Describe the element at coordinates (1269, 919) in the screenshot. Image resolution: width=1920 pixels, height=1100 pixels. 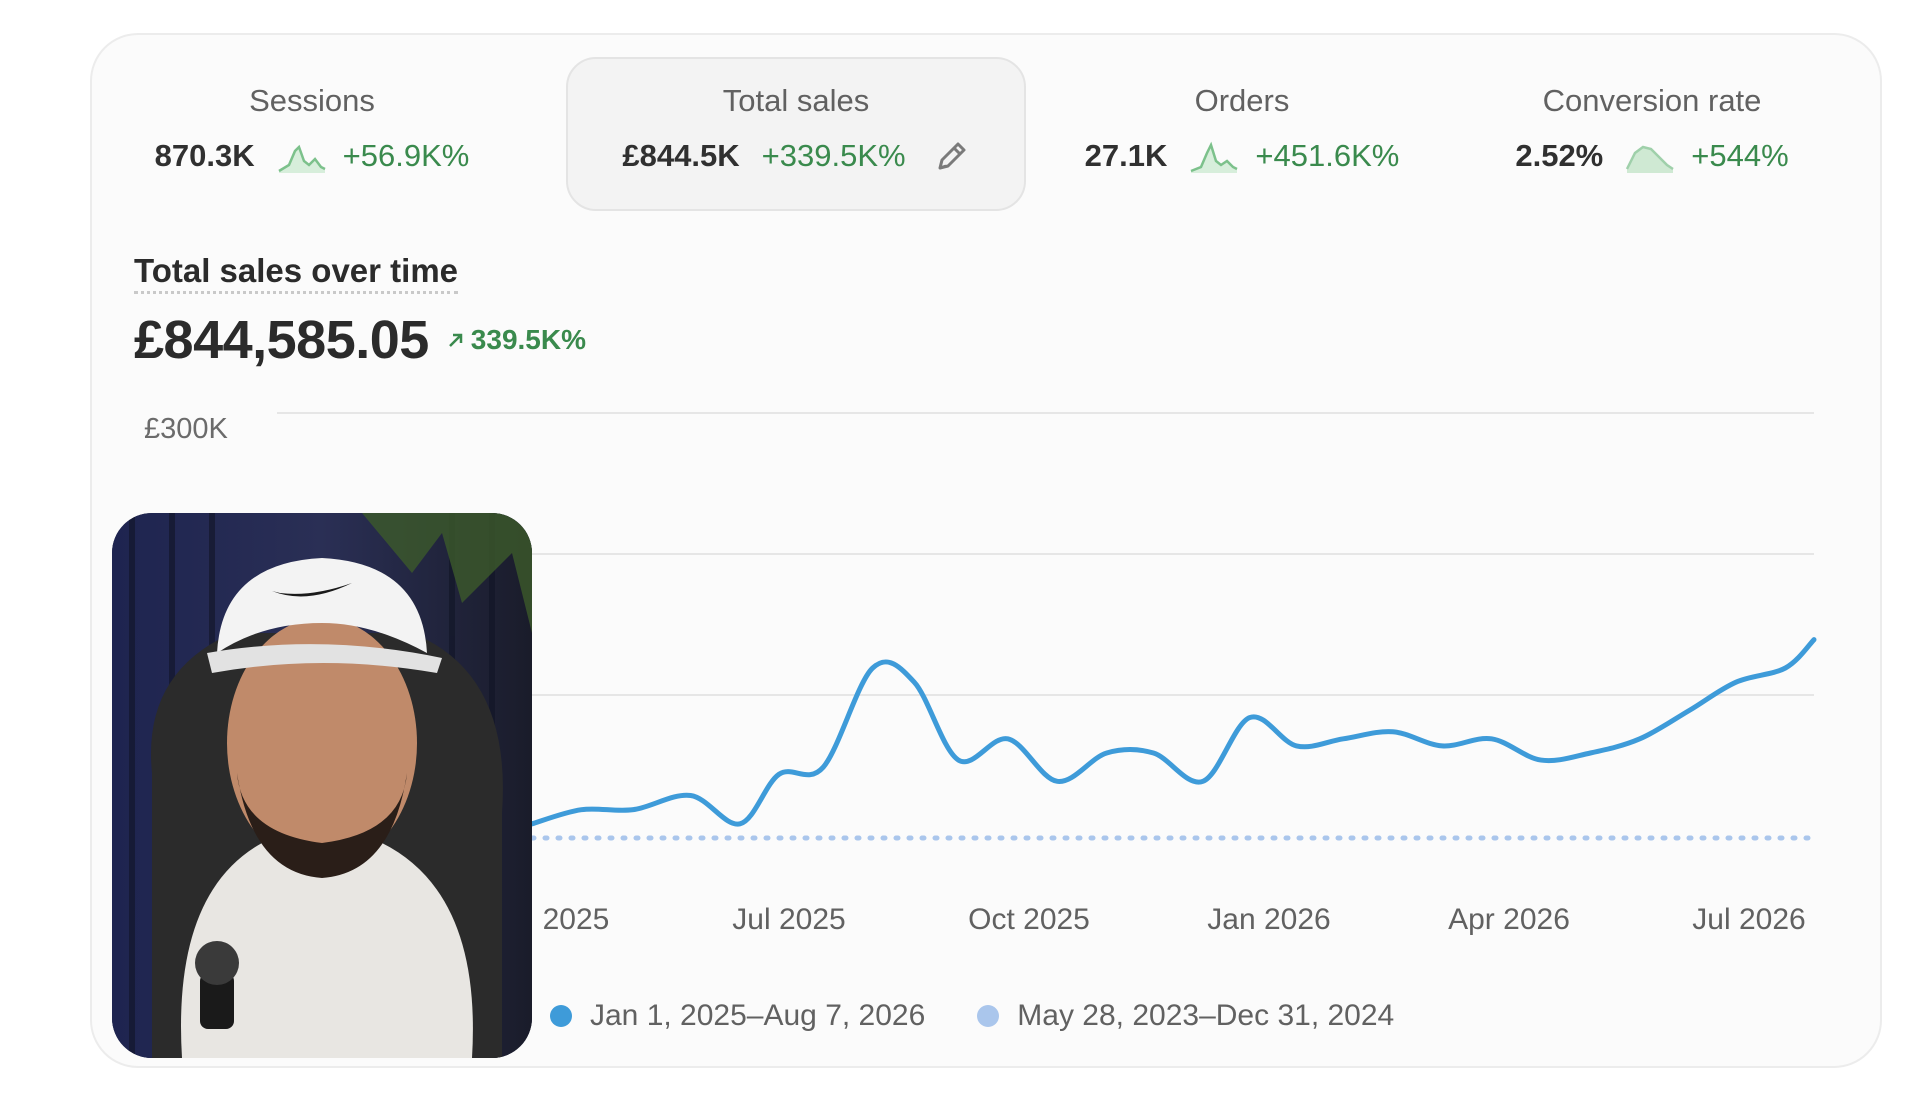
I see `x-axis-tick-label: Jan 2026` at that location.